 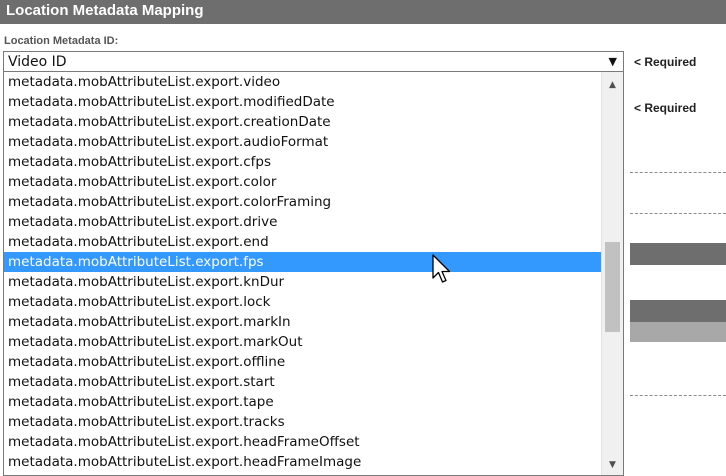 I want to click on location-metadata-id-select: Video ID ▼, so click(x=313, y=61).